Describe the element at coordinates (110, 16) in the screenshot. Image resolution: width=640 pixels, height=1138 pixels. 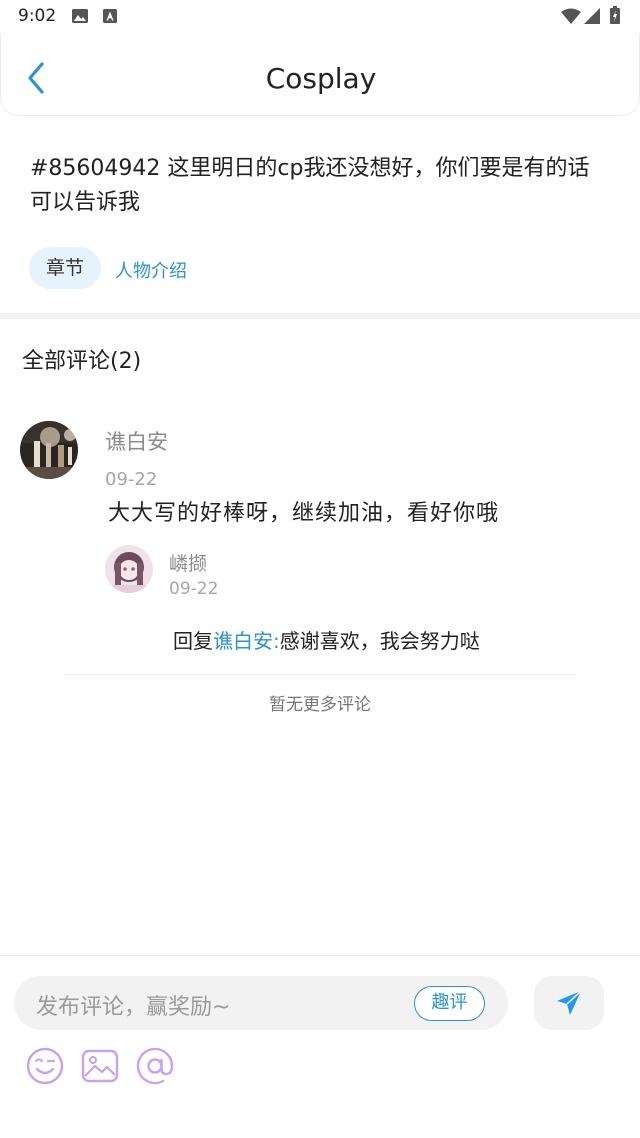
I see `a-notification-icon` at that location.